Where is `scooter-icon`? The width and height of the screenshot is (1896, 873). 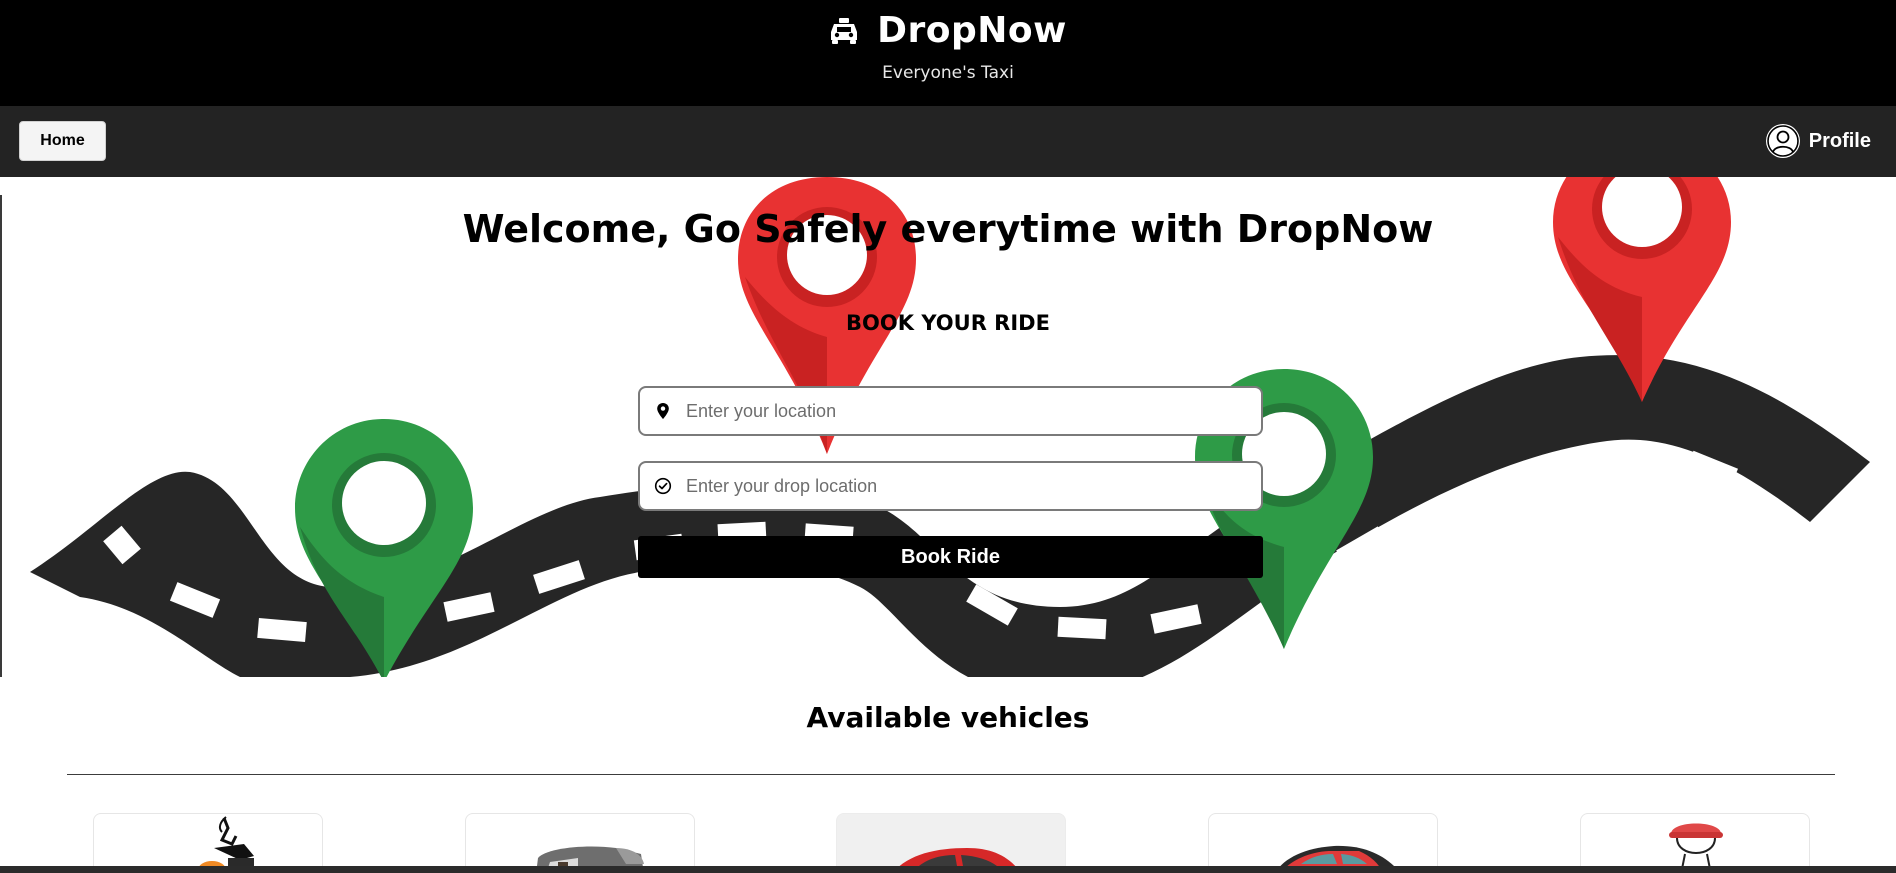
scooter-icon is located at coordinates (226, 844).